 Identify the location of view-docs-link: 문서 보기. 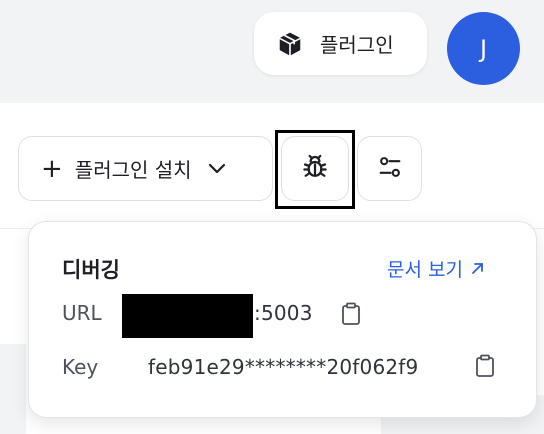
(435, 268).